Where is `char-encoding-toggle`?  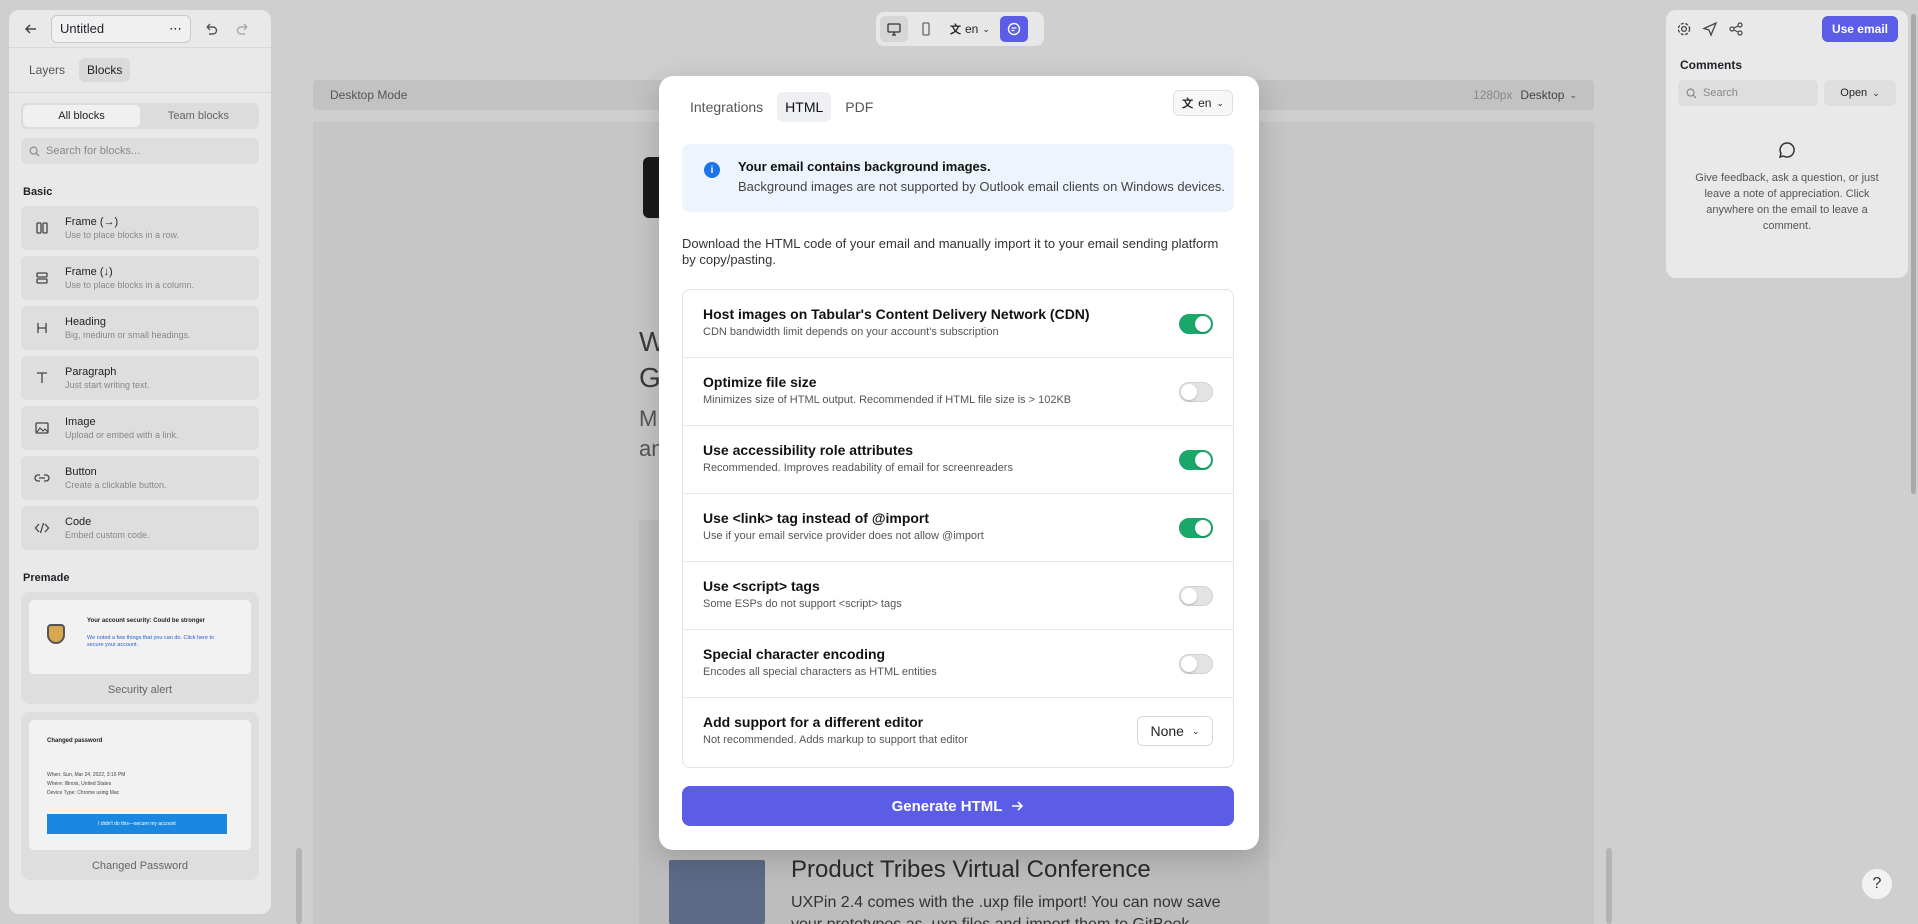
char-encoding-toggle is located at coordinates (1196, 664).